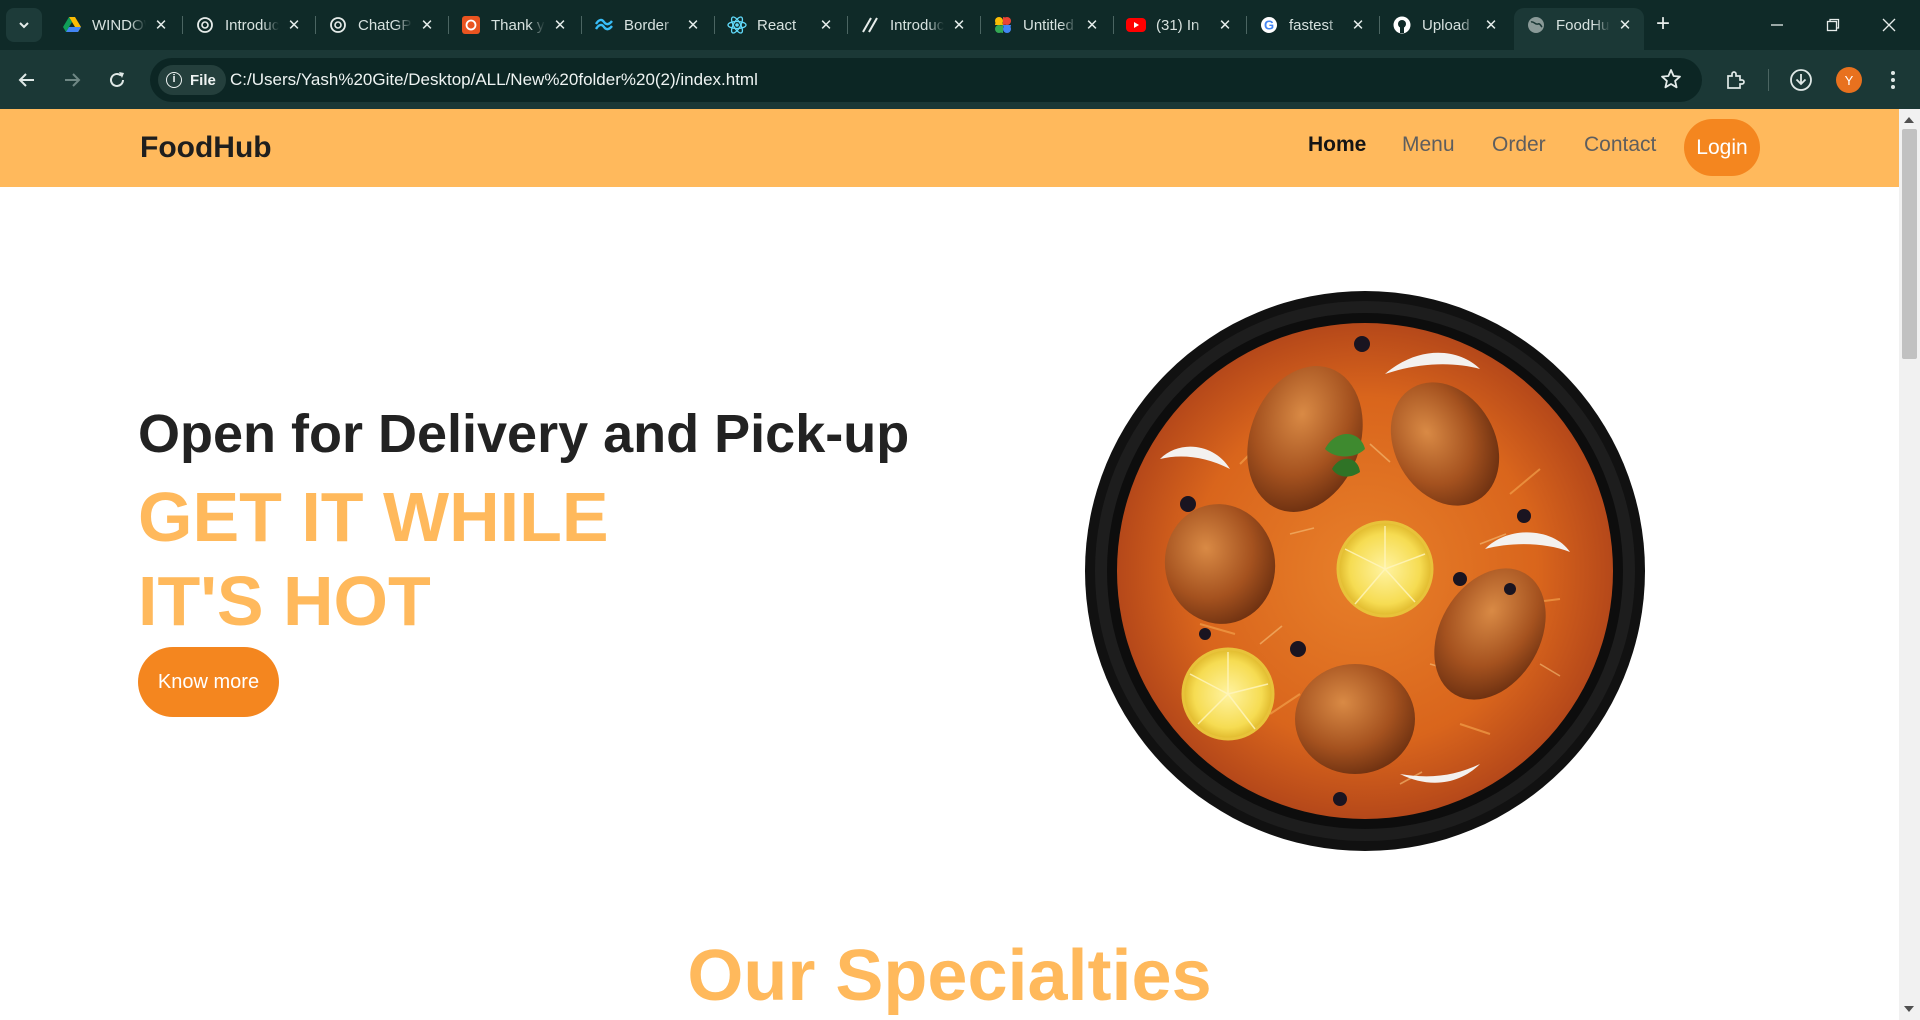 The height and width of the screenshot is (1020, 1920). I want to click on hero-headline-line1: GET IT WHILE, so click(373, 517).